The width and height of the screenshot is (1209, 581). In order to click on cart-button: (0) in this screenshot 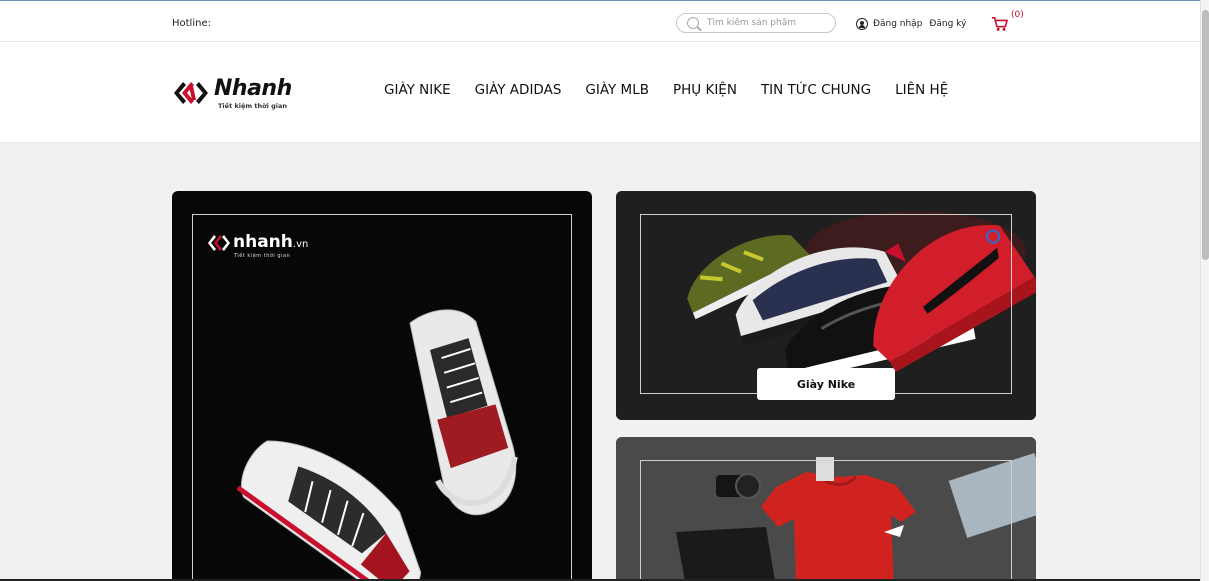, I will do `click(1007, 23)`.